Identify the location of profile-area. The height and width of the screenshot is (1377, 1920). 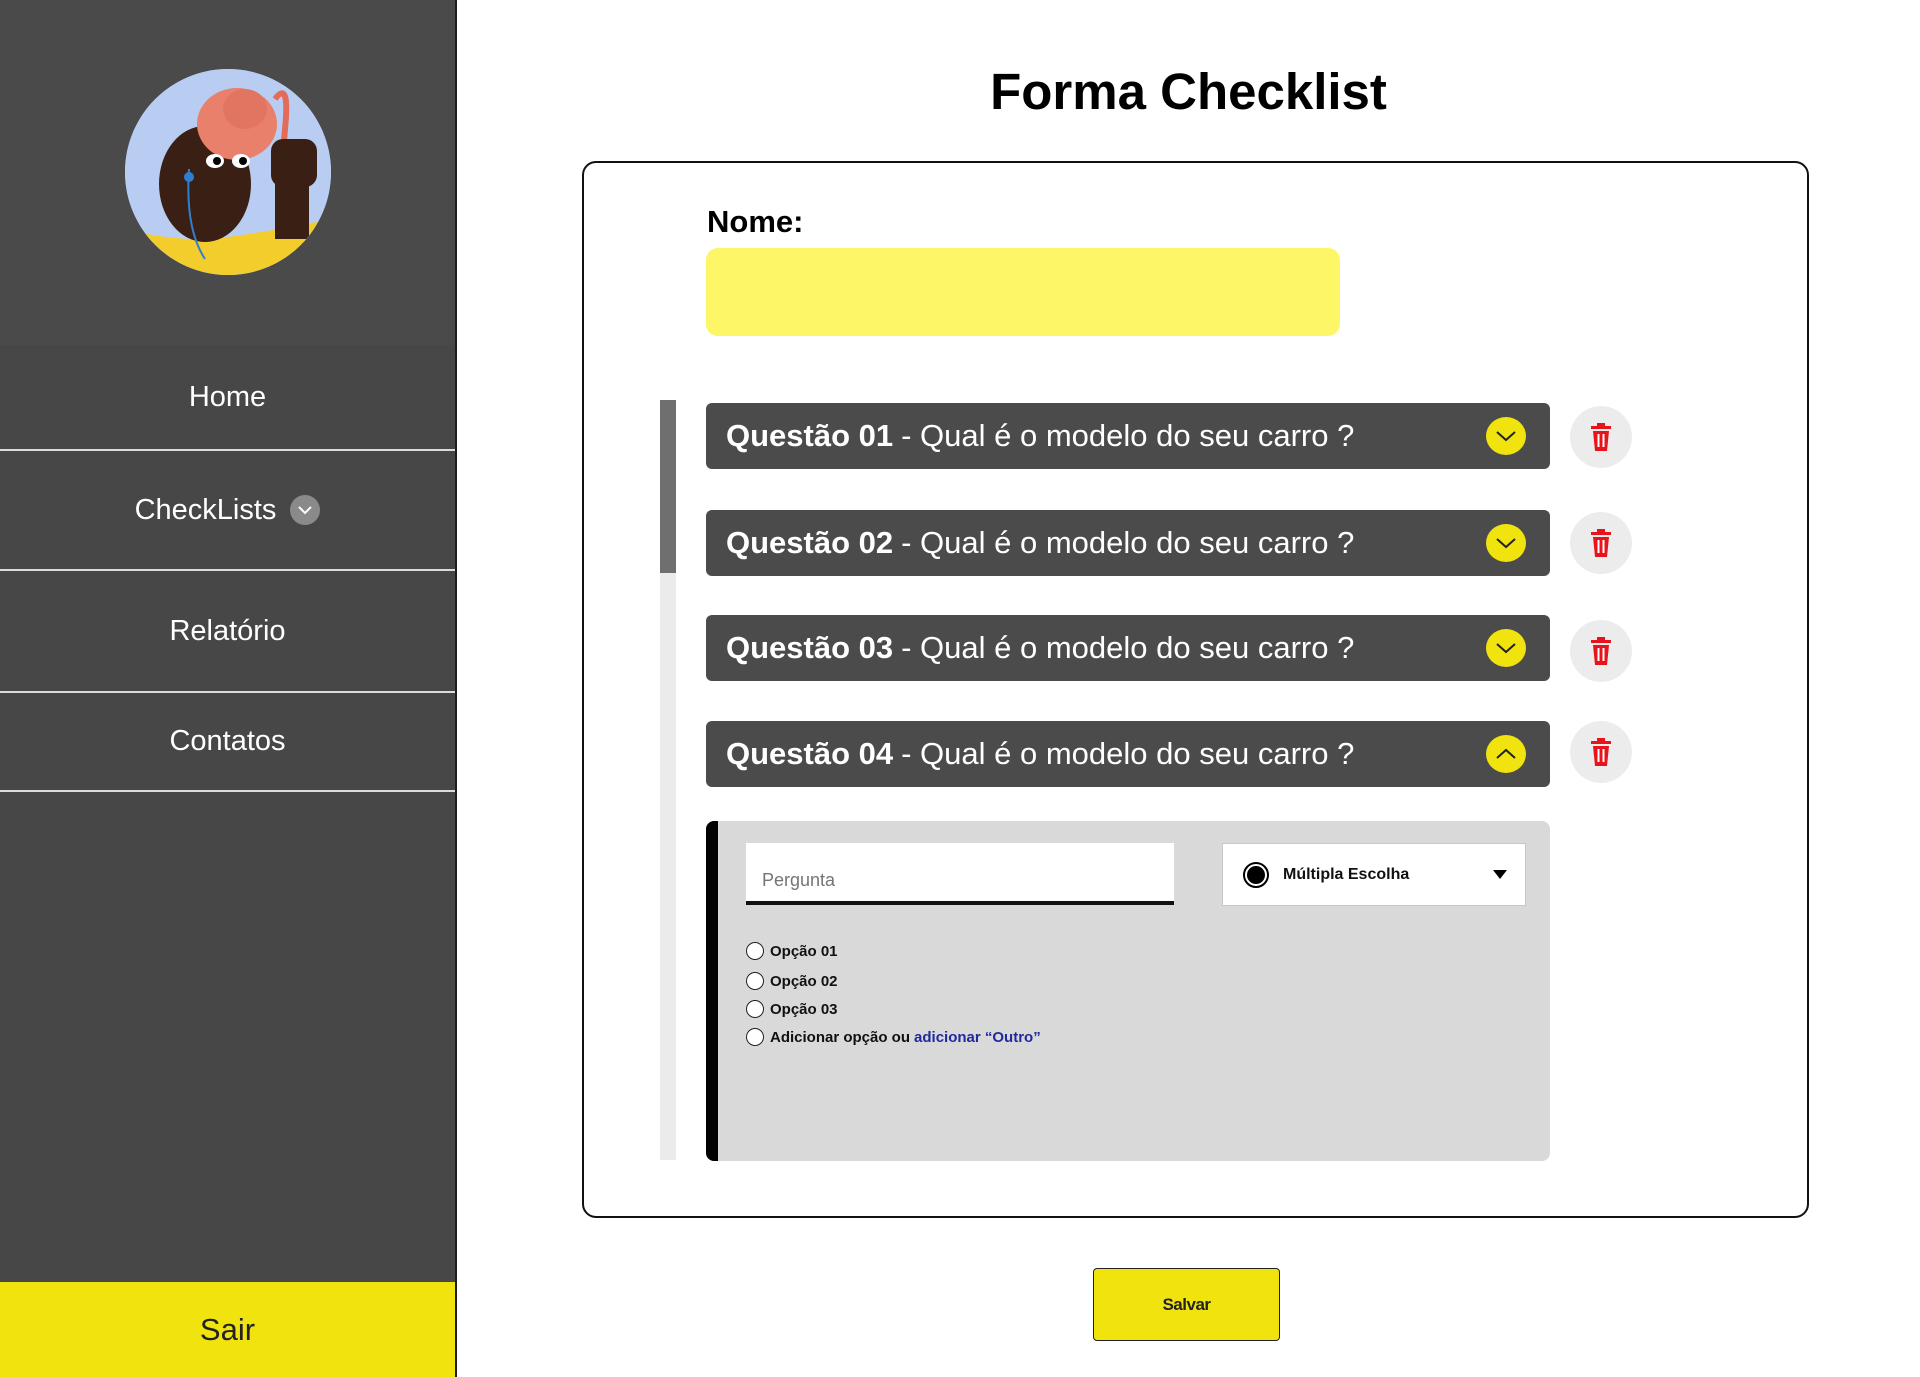
(227, 172).